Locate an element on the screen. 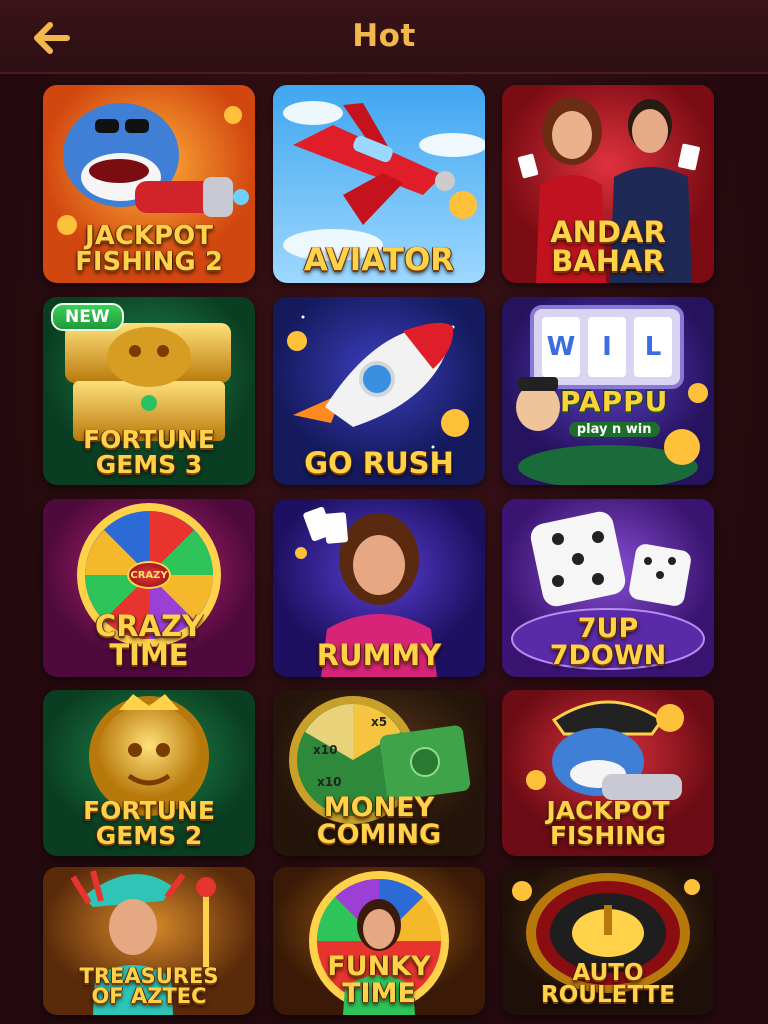 The width and height of the screenshot is (768, 1024). game-title: CRAZY TIME is located at coordinates (149, 640).